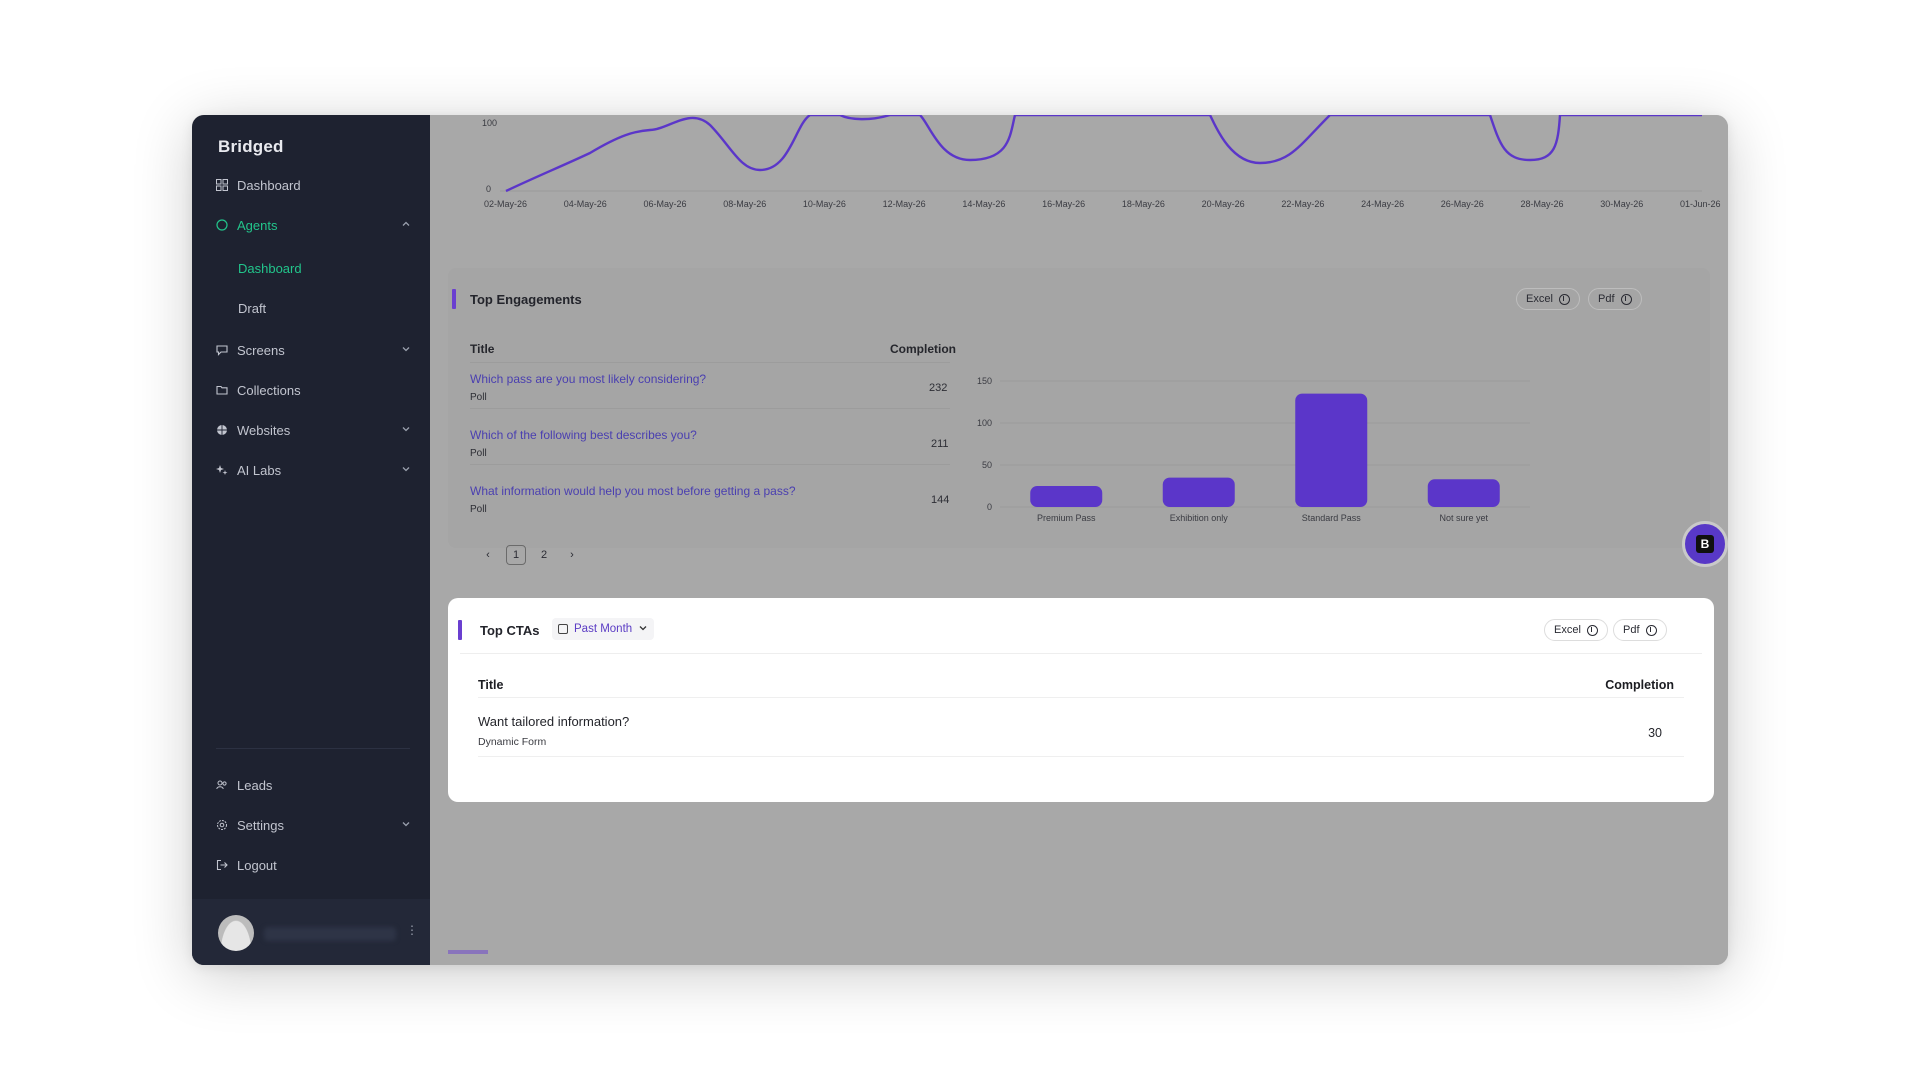 The image size is (1920, 1080). Describe the element at coordinates (222, 390) in the screenshot. I see `folder-icon` at that location.